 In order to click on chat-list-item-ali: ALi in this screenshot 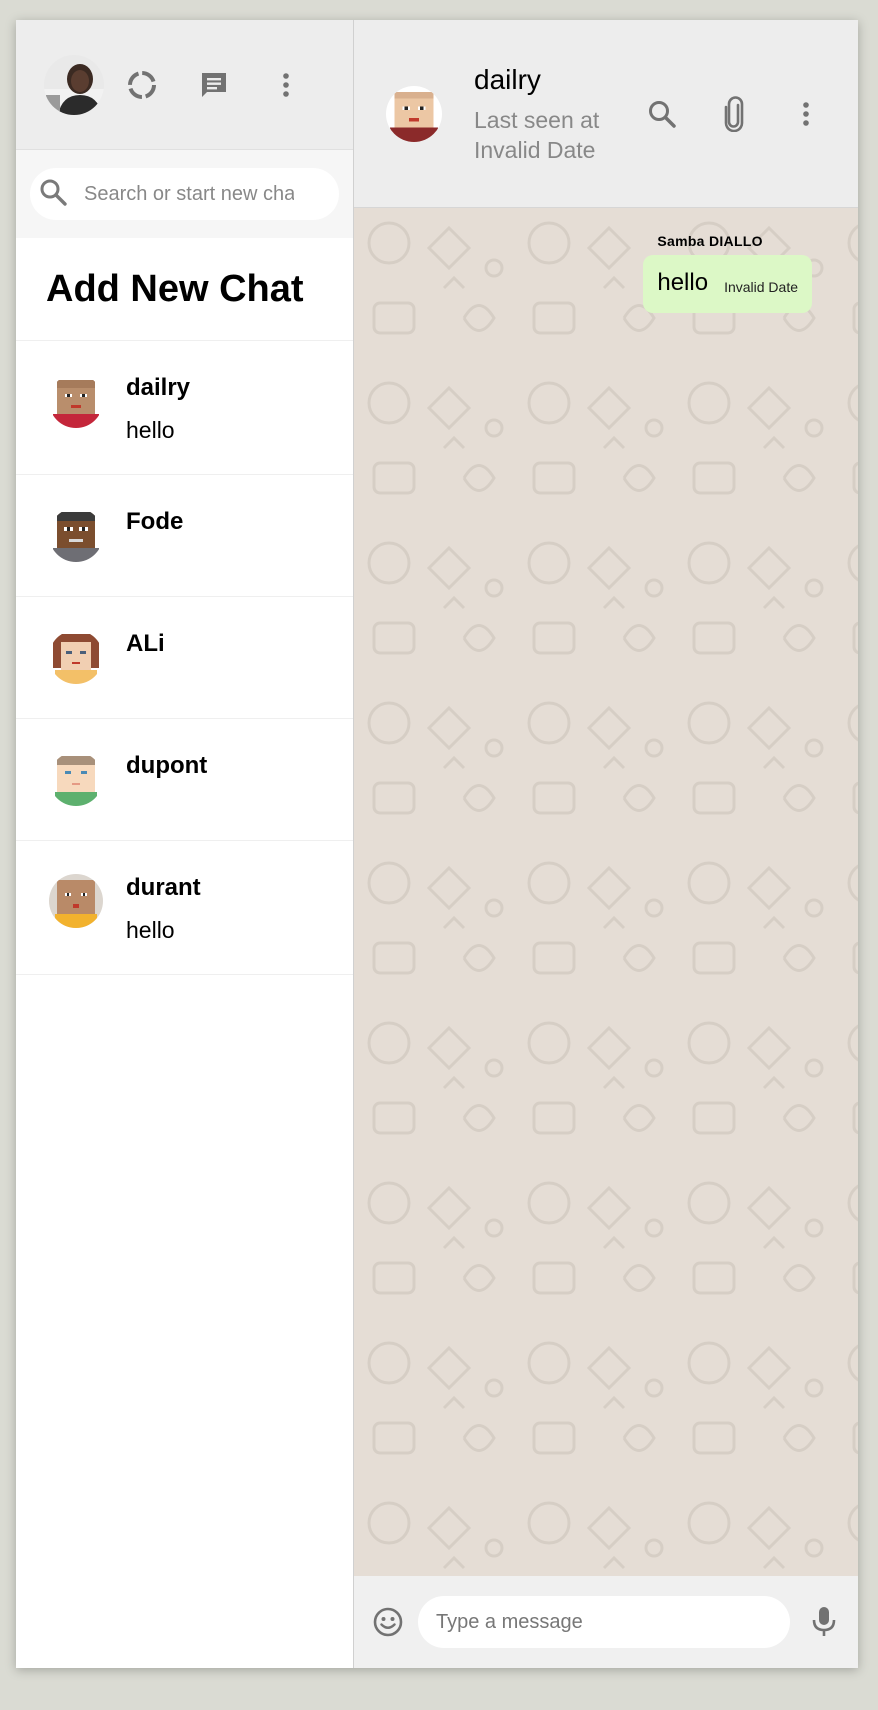, I will do `click(184, 658)`.